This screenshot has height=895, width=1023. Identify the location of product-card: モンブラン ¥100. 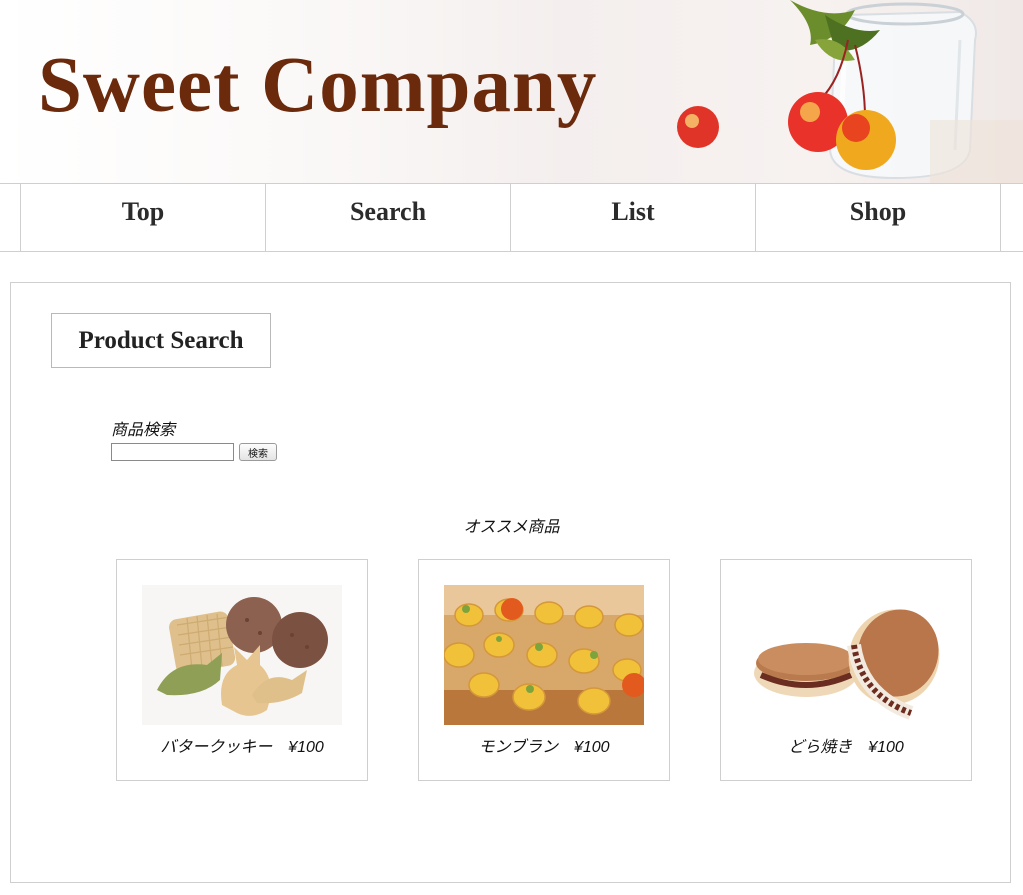
(544, 670).